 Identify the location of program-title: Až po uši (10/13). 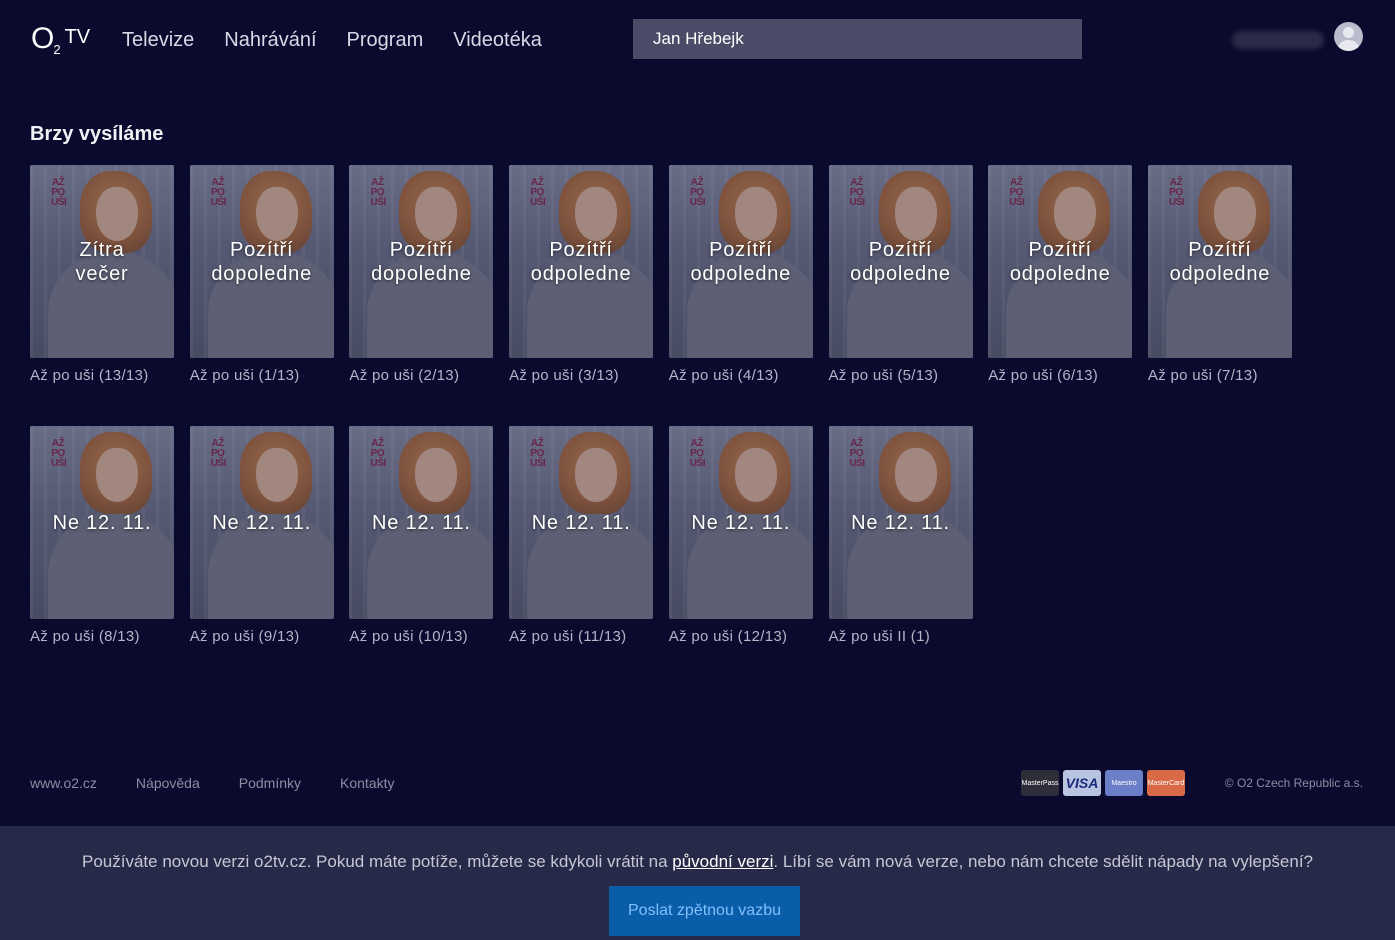
(421, 636).